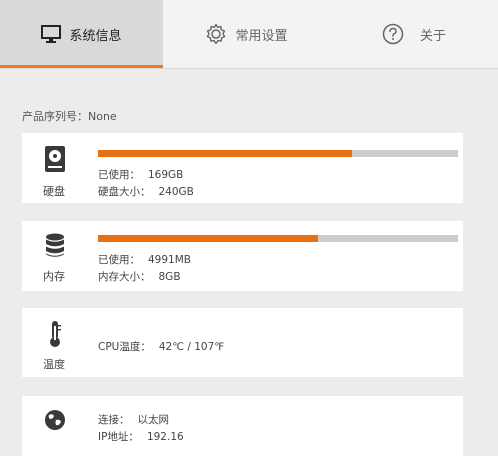 Image resolution: width=498 pixels, height=456 pixels. Describe the element at coordinates (166, 175) in the screenshot. I see `disk-used-value: 169GB` at that location.